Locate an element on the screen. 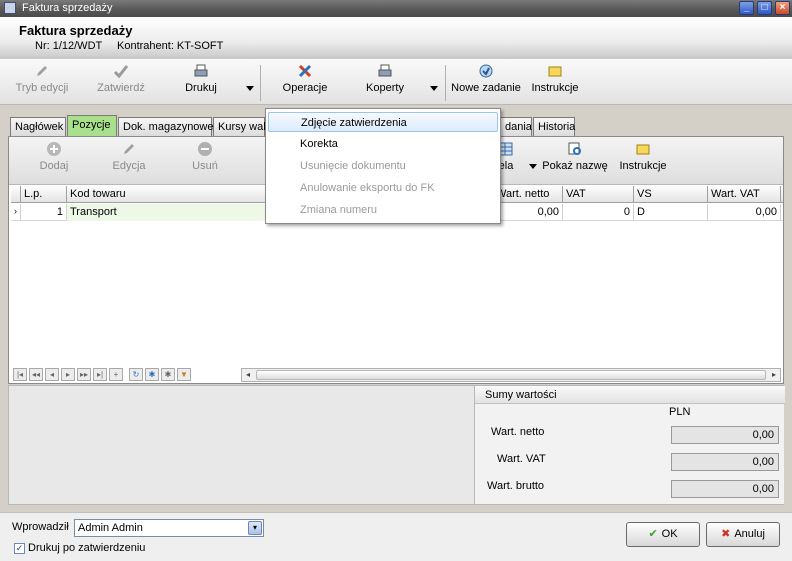 Image resolution: width=792 pixels, height=561 pixels. sumy-caption: Sumy wartości is located at coordinates (630, 395).